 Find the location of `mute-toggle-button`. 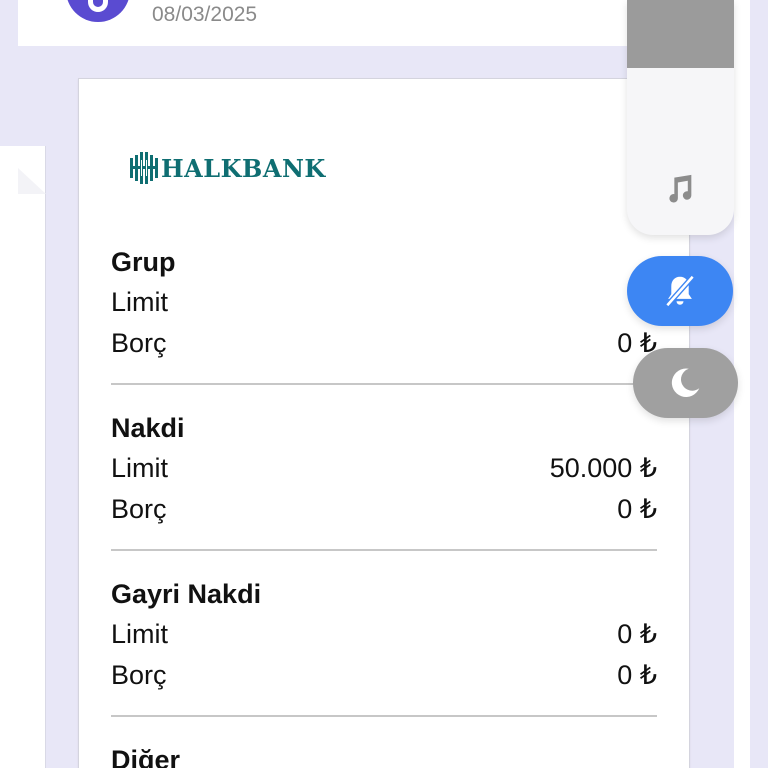

mute-toggle-button is located at coordinates (680, 291).